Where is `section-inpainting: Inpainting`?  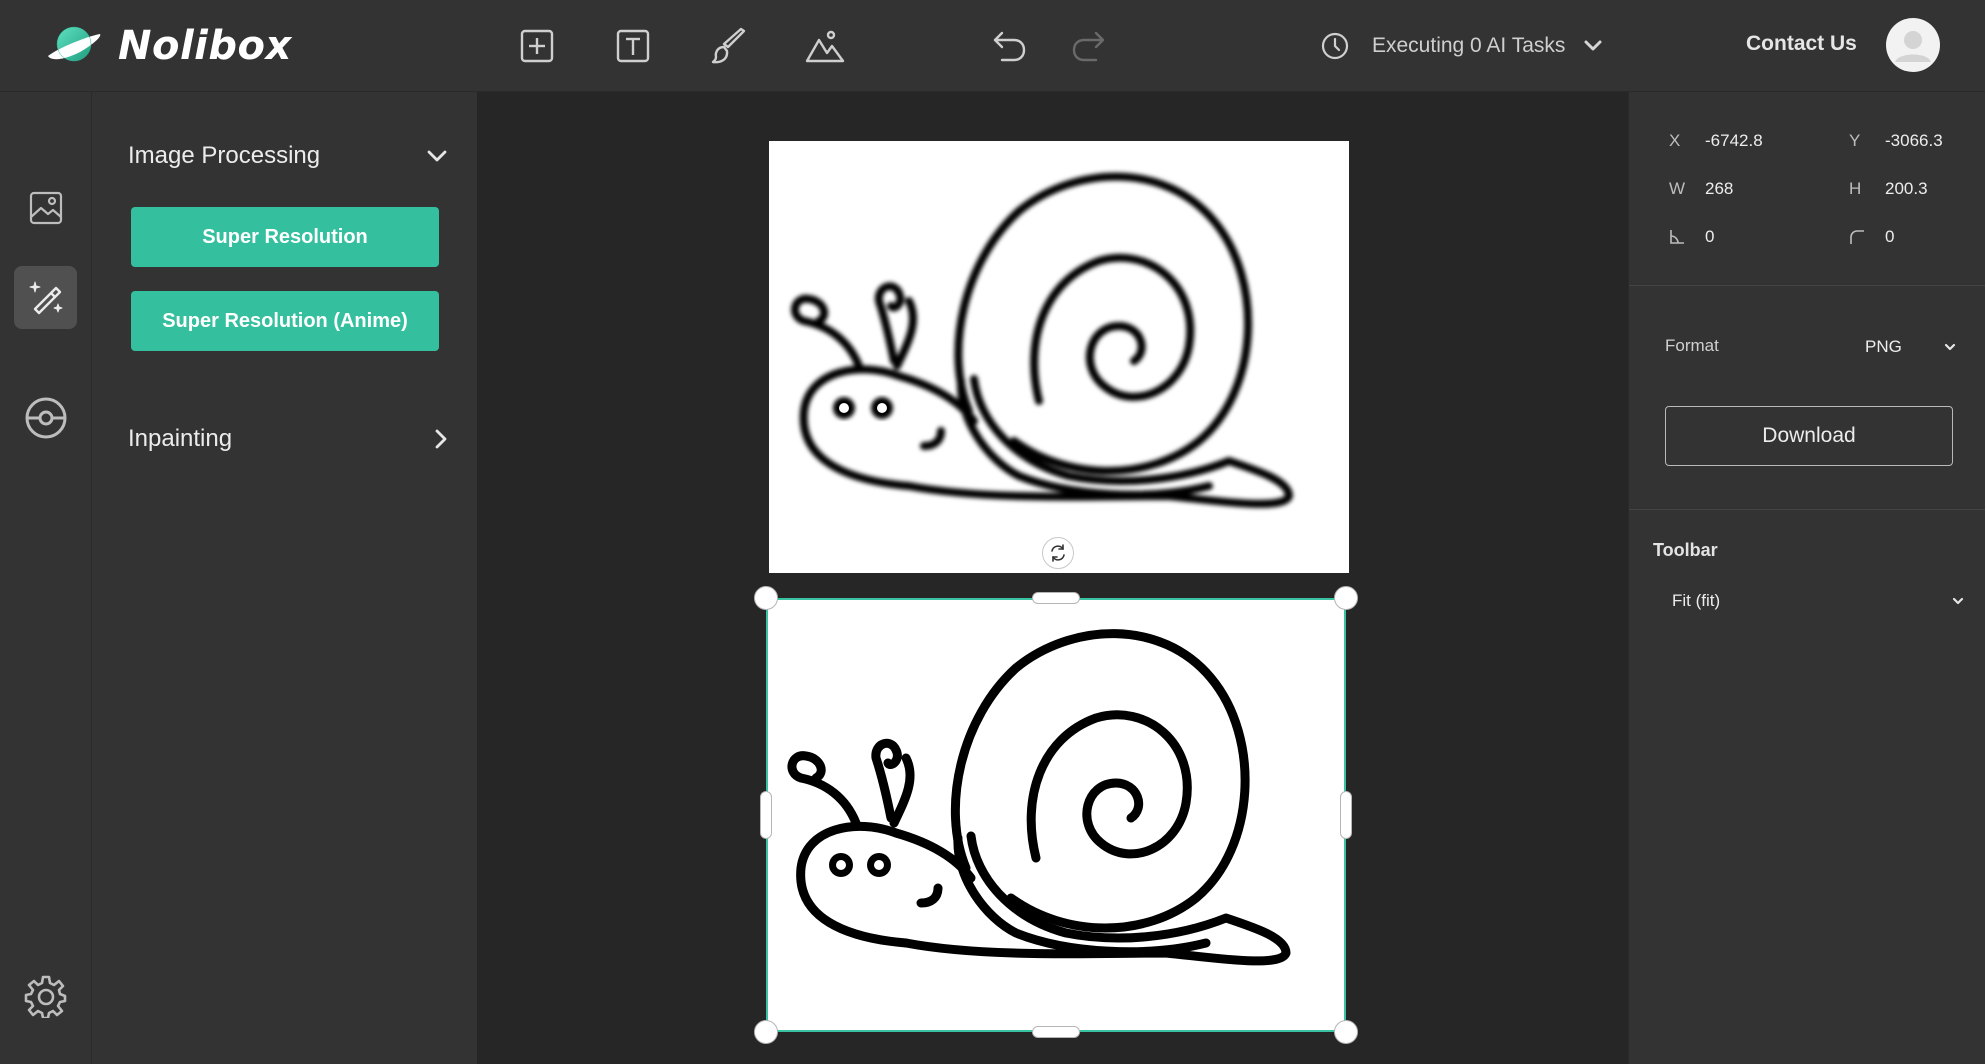 section-inpainting: Inpainting is located at coordinates (288, 439).